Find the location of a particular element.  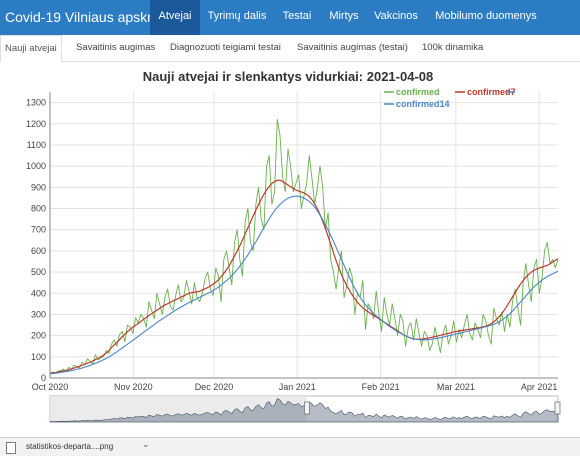

y-tick-label: 600 is located at coordinates (38, 251).